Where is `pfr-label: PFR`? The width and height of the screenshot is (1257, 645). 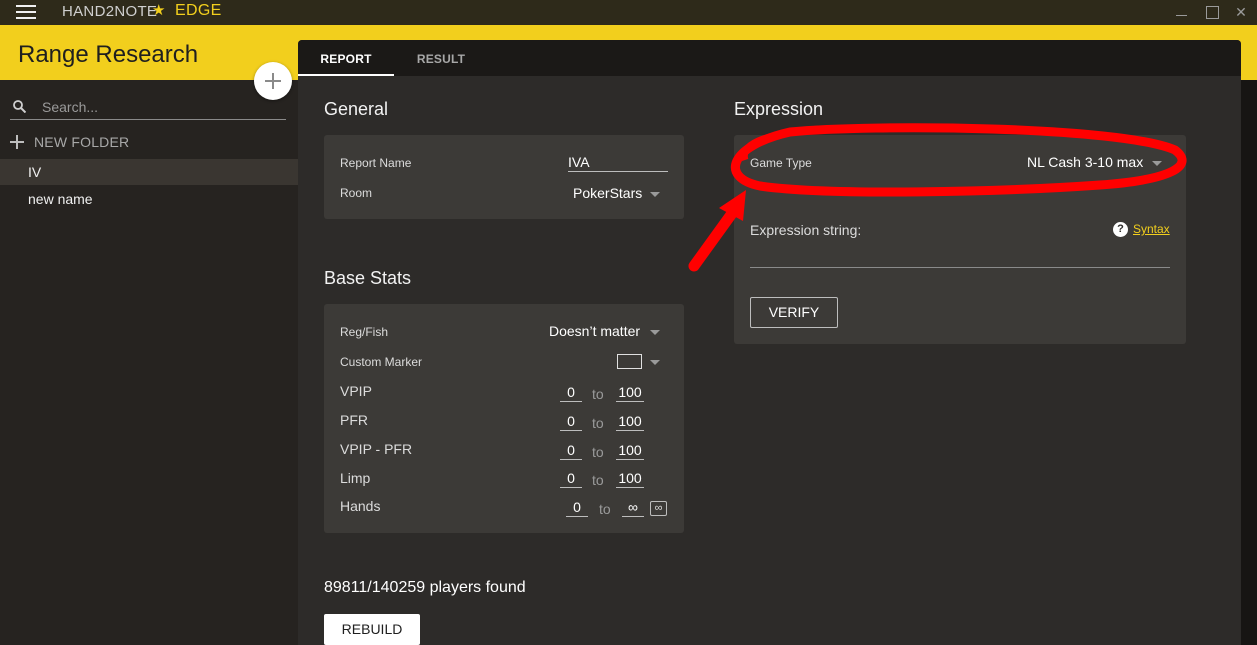
pfr-label: PFR is located at coordinates (354, 420).